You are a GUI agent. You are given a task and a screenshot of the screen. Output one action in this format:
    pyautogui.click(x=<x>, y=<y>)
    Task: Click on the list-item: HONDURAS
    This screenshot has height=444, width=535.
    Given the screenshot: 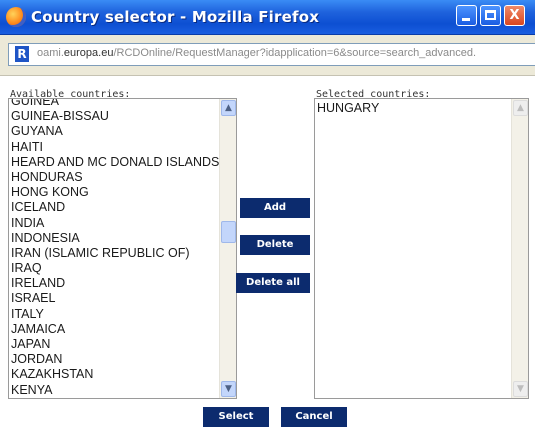 What is the action you would take?
    pyautogui.click(x=114, y=177)
    